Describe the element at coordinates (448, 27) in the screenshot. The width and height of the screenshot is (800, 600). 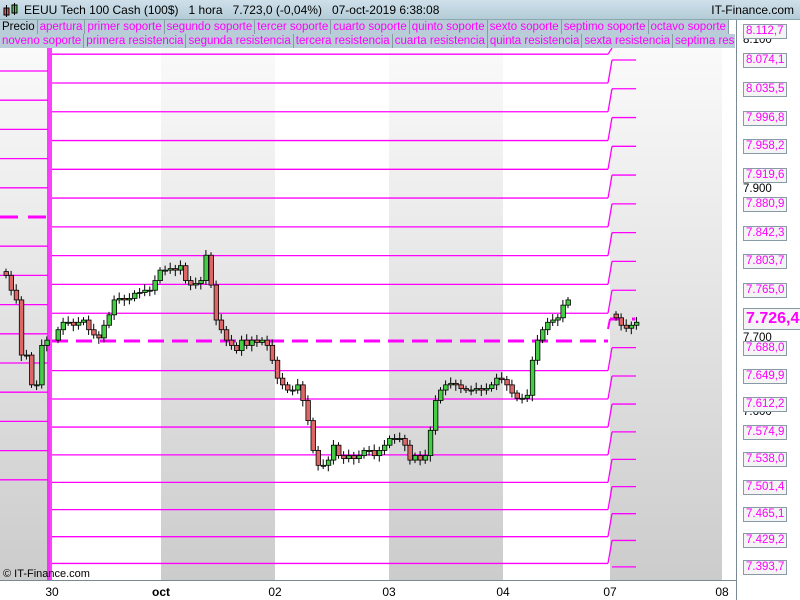
I see `legend-item: quinto soporte` at that location.